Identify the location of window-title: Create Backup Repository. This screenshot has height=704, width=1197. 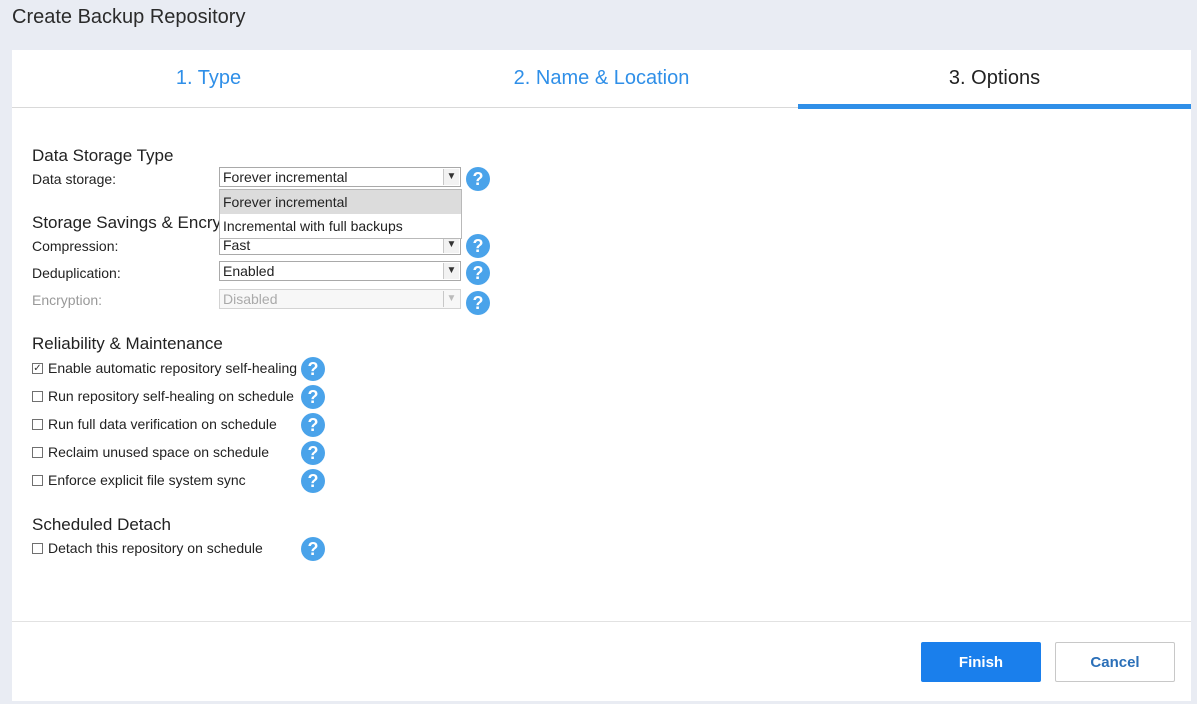
(129, 17).